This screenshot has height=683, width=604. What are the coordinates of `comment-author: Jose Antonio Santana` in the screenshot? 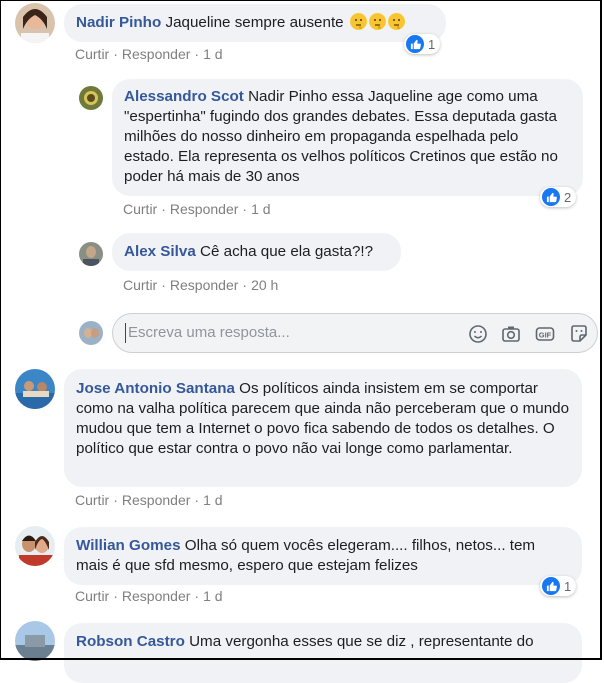 It's located at (155, 388).